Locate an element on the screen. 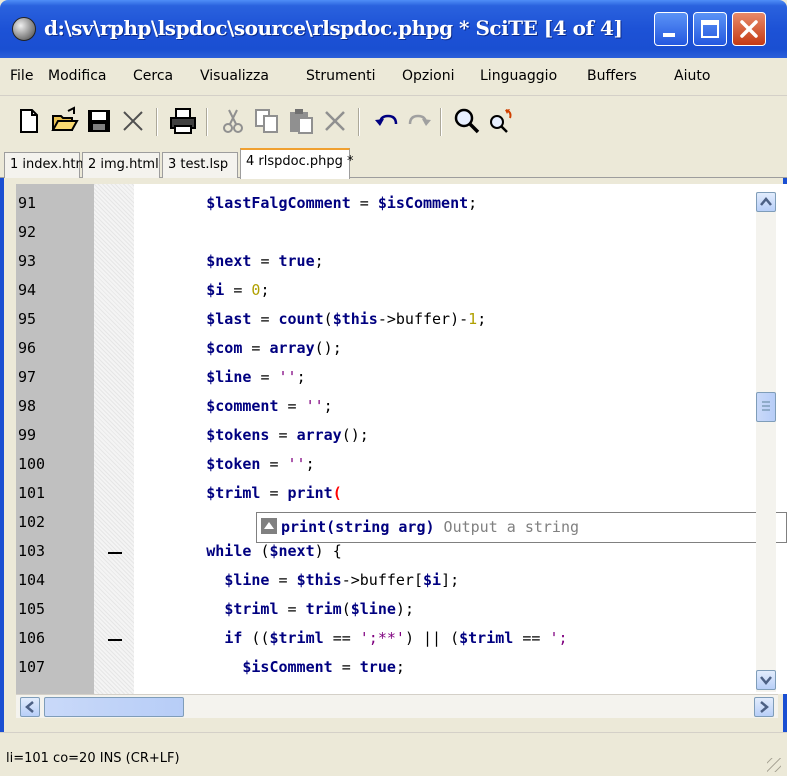  grip-icon is located at coordinates (766, 406).